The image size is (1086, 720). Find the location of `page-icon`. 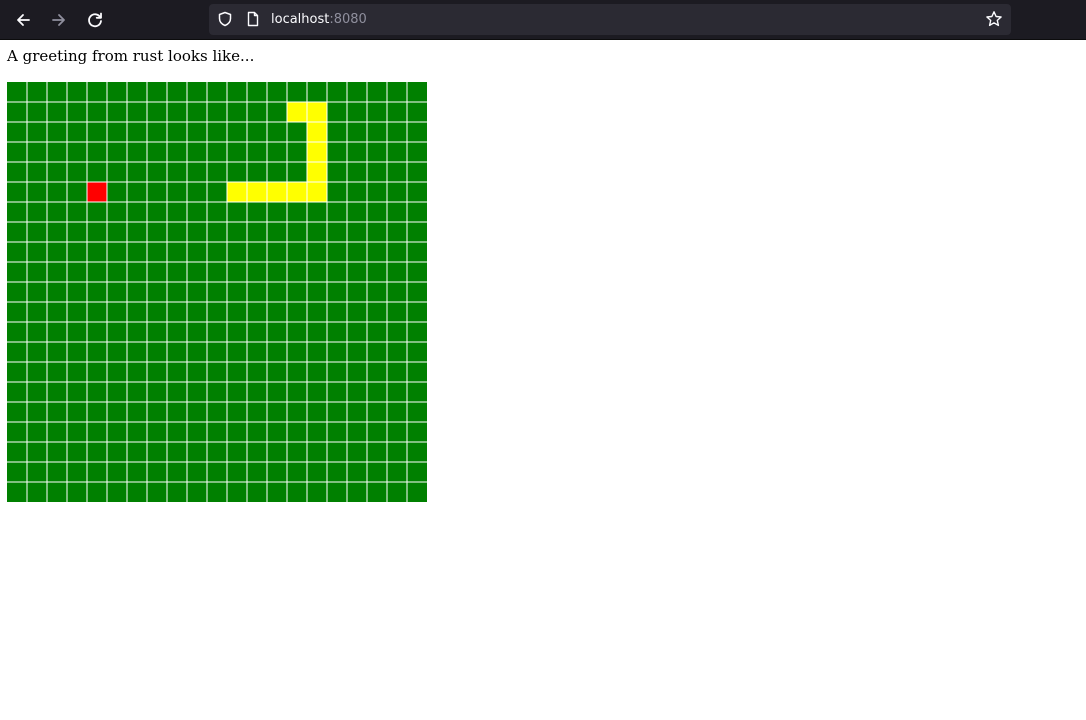

page-icon is located at coordinates (253, 19).